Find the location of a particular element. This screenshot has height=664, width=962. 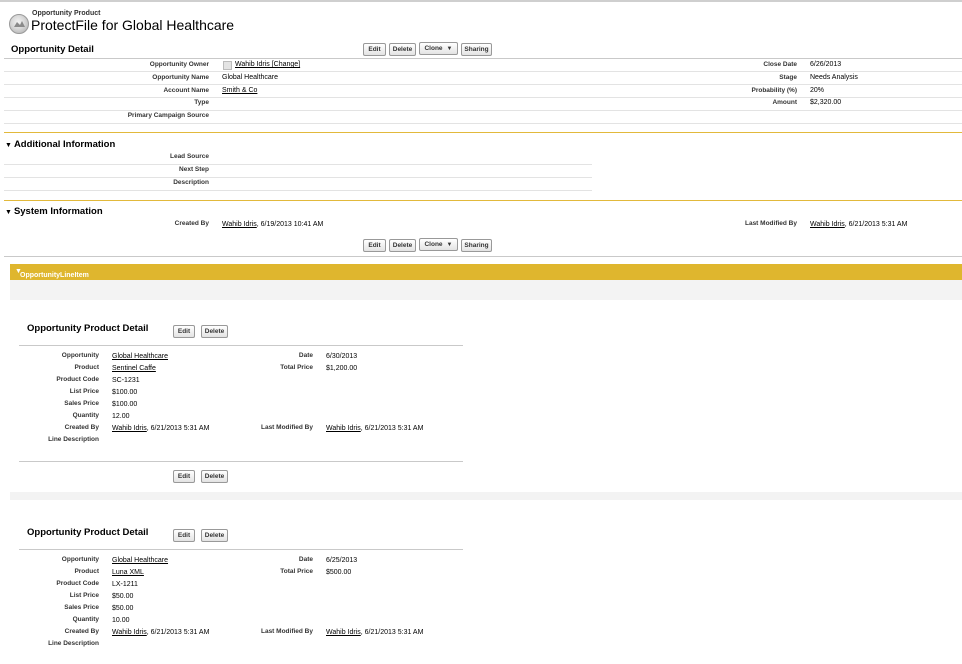

product-label: Product is located at coordinates (86, 367).